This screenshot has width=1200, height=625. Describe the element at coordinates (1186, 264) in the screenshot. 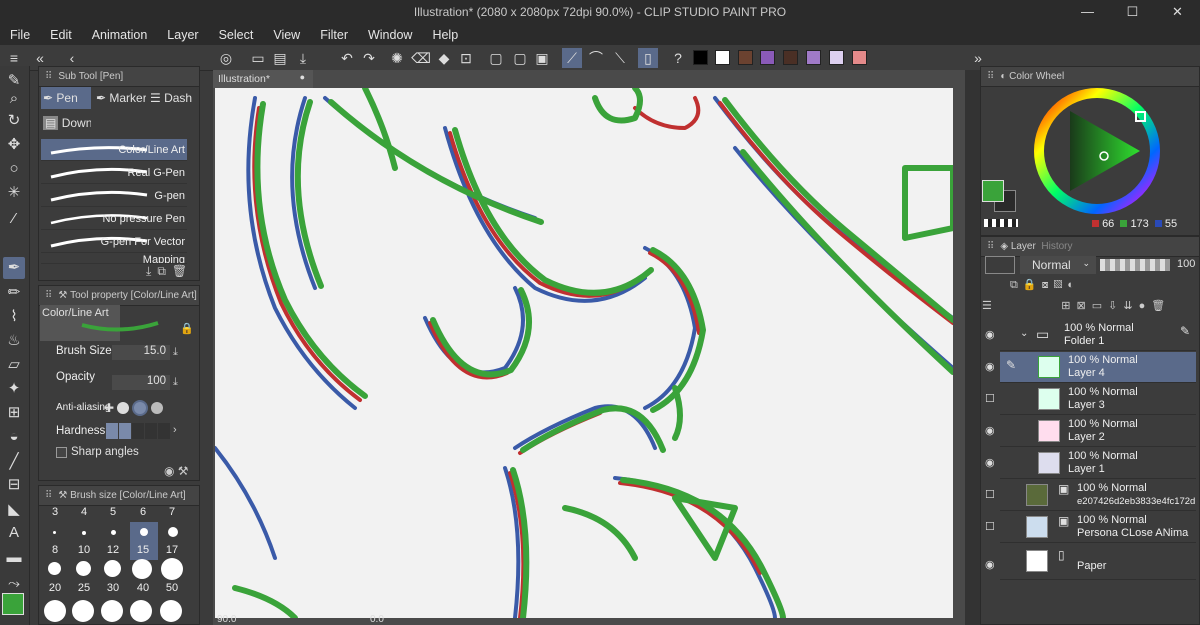

I see `layer-opacity-value: 100` at that location.